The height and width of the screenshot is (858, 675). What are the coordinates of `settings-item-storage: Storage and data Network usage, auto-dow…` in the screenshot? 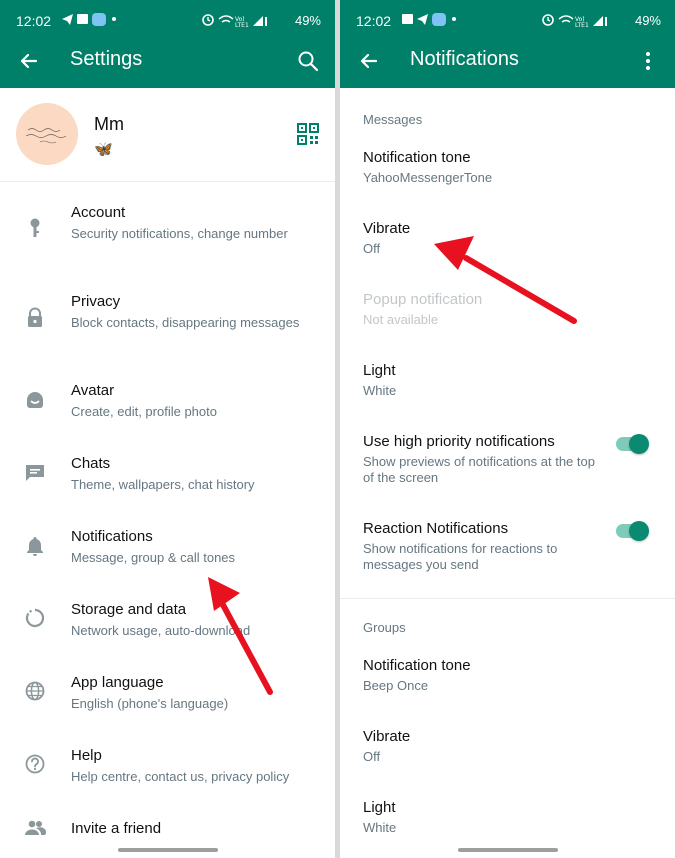 It's located at (167, 623).